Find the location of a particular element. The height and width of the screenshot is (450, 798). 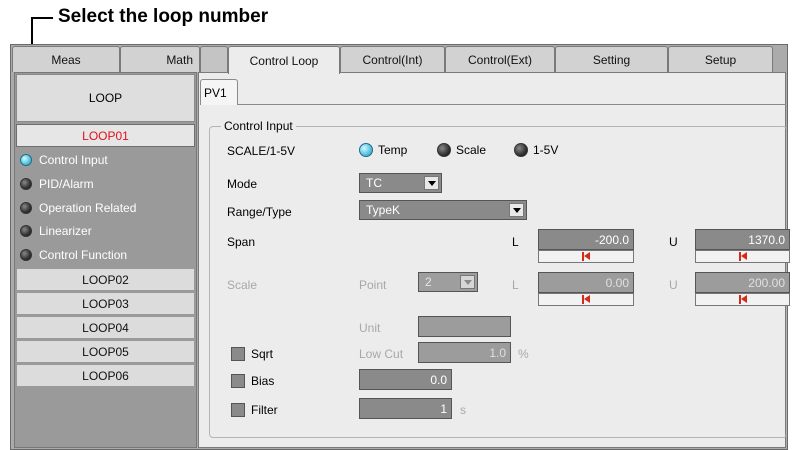

radio-scale: Scale is located at coordinates (461, 150).